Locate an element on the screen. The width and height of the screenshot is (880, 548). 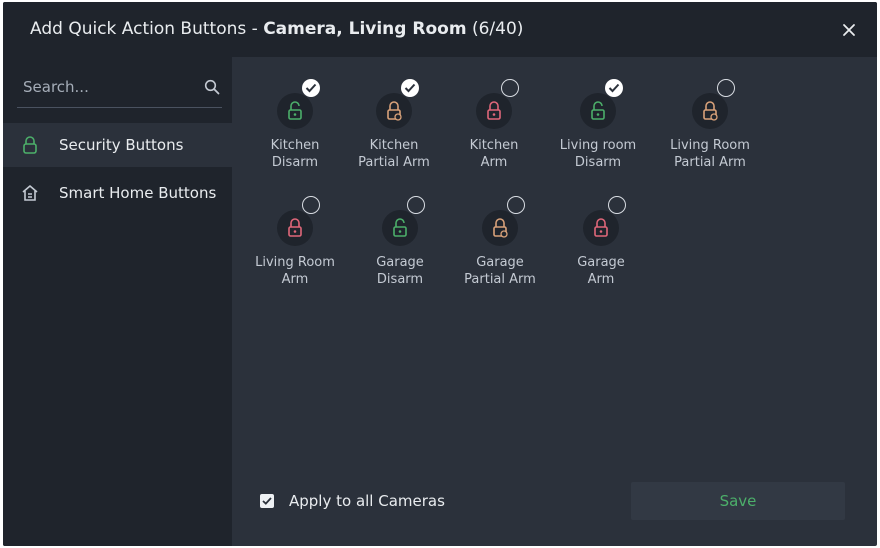
search-box is located at coordinates (119, 88).